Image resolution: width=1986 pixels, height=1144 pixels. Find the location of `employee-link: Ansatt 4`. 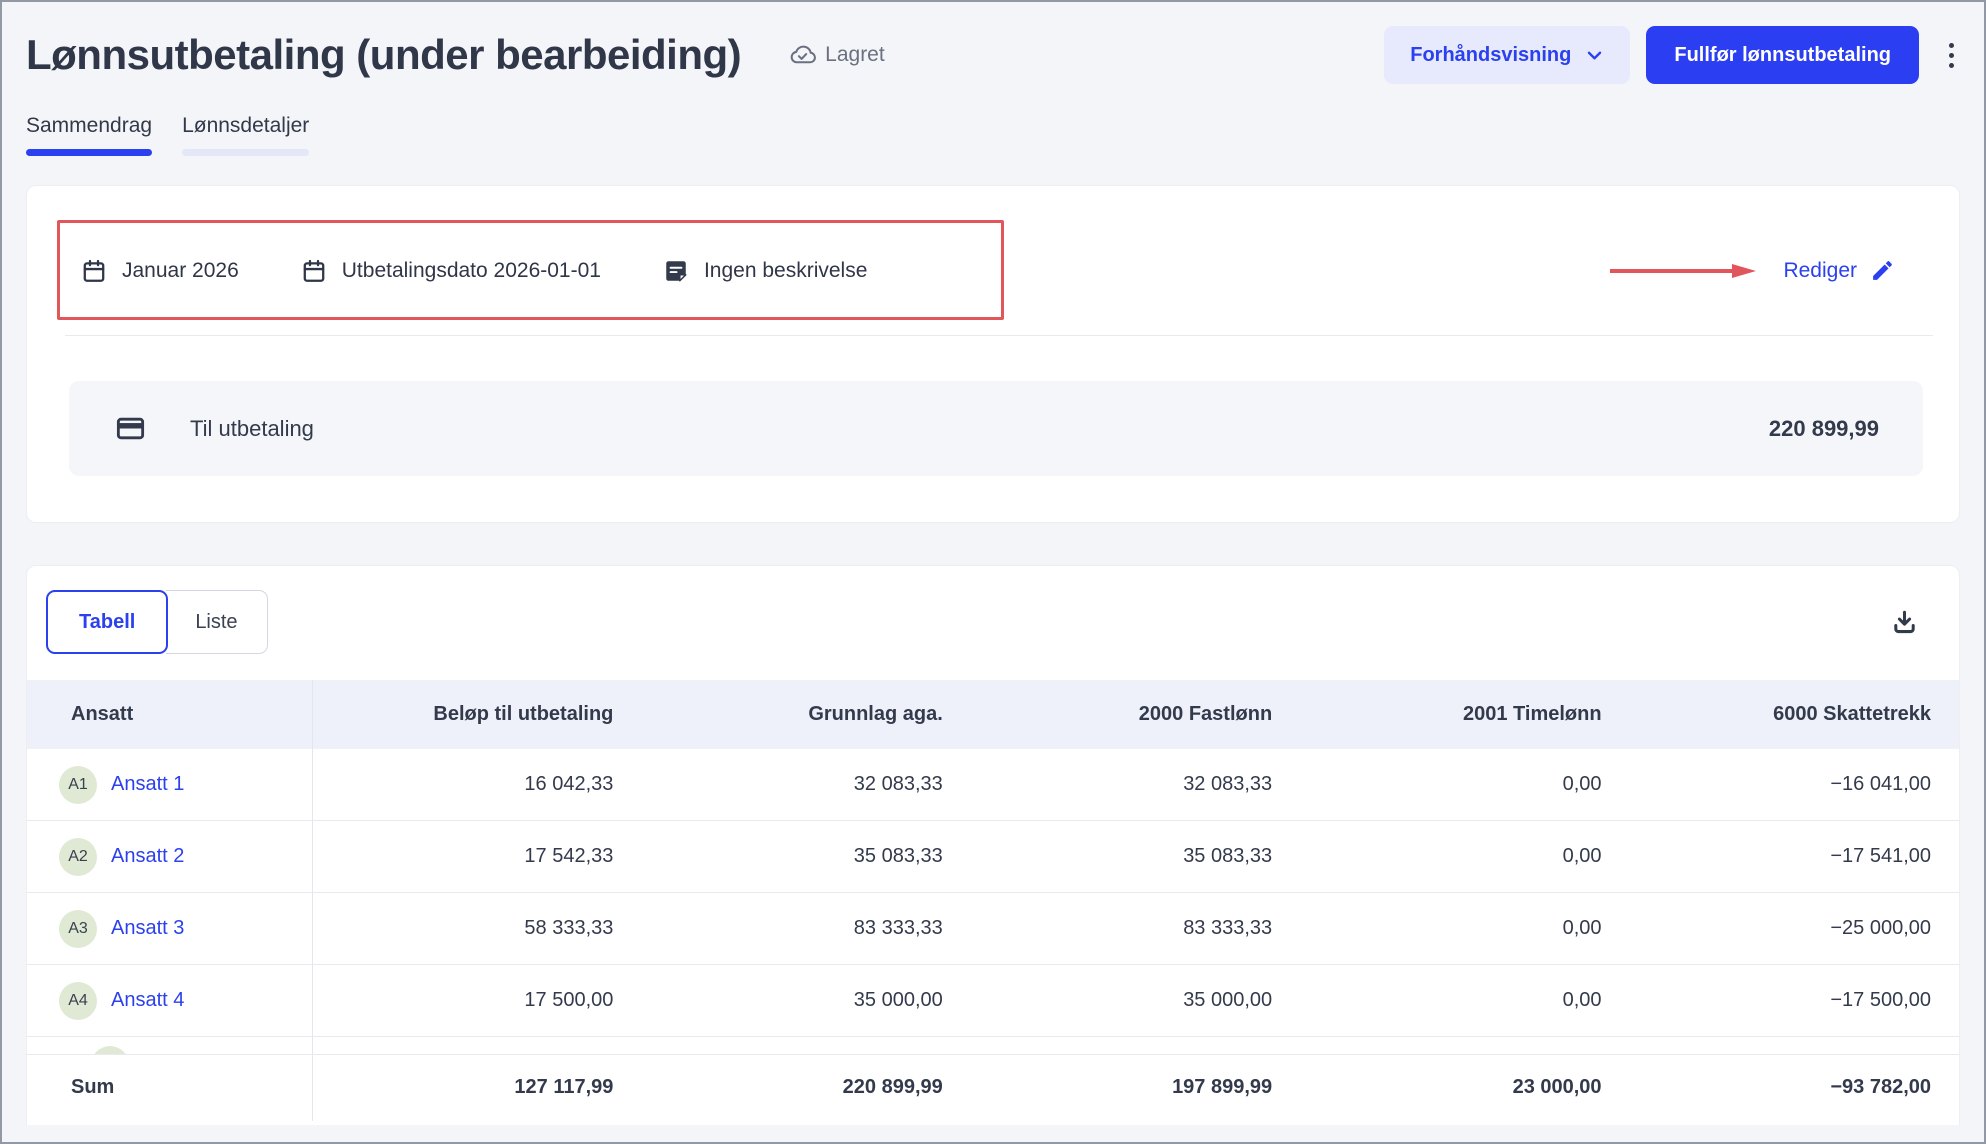

employee-link: Ansatt 4 is located at coordinates (147, 1000).